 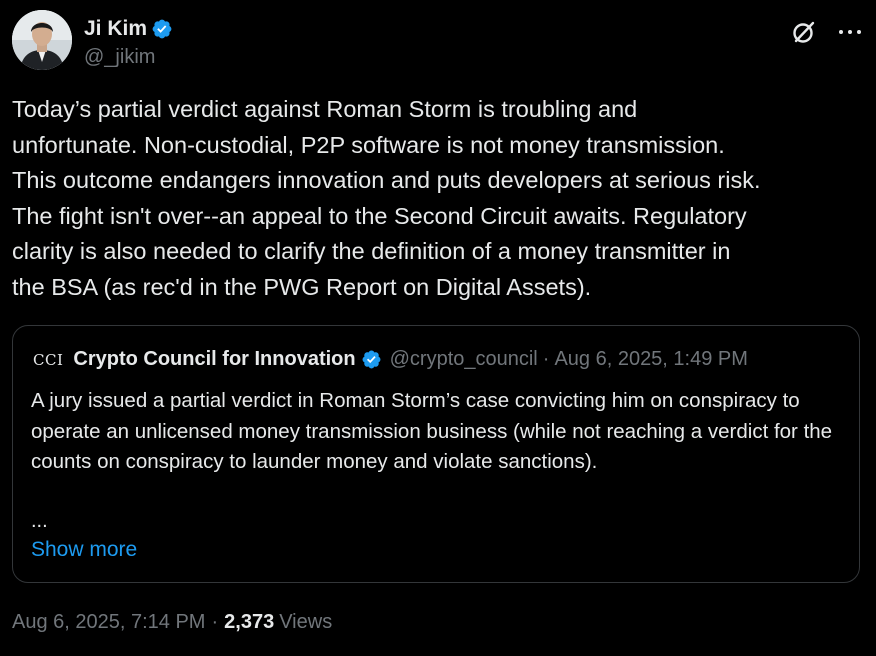 What do you see at coordinates (306, 622) in the screenshot?
I see `views-label: Views` at bounding box center [306, 622].